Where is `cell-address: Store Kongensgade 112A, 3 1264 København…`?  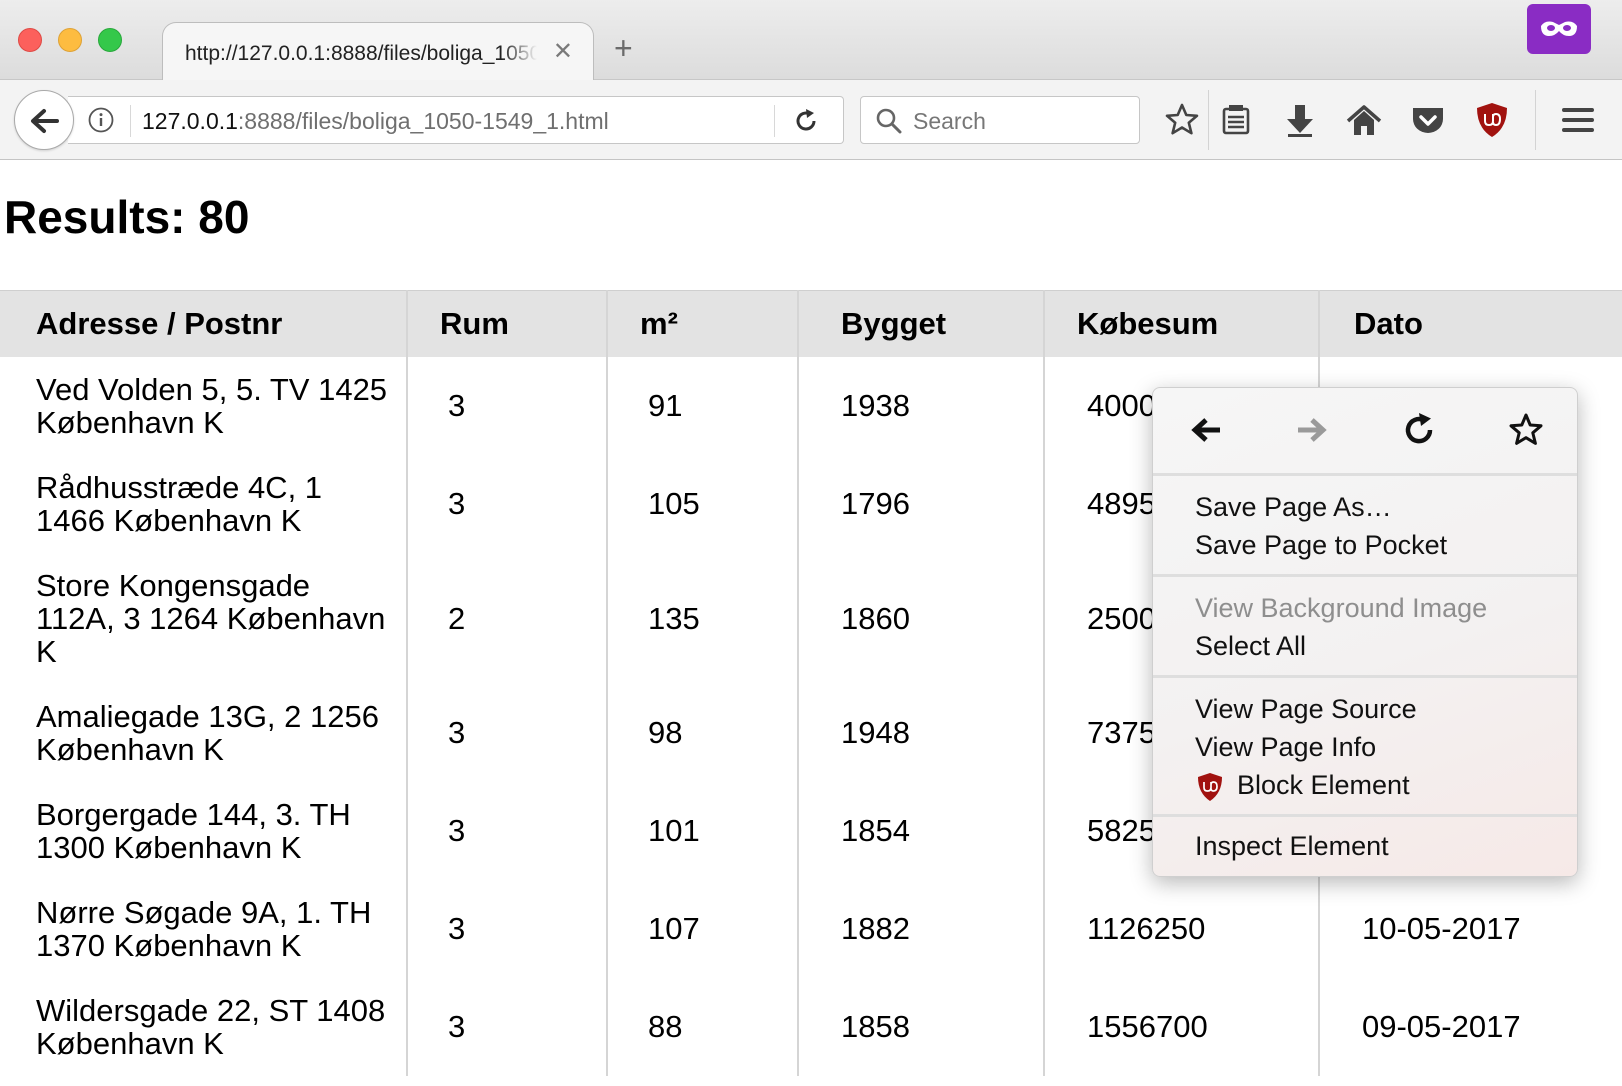
cell-address: Store Kongensgade 112A, 3 1264 København… is located at coordinates (211, 618).